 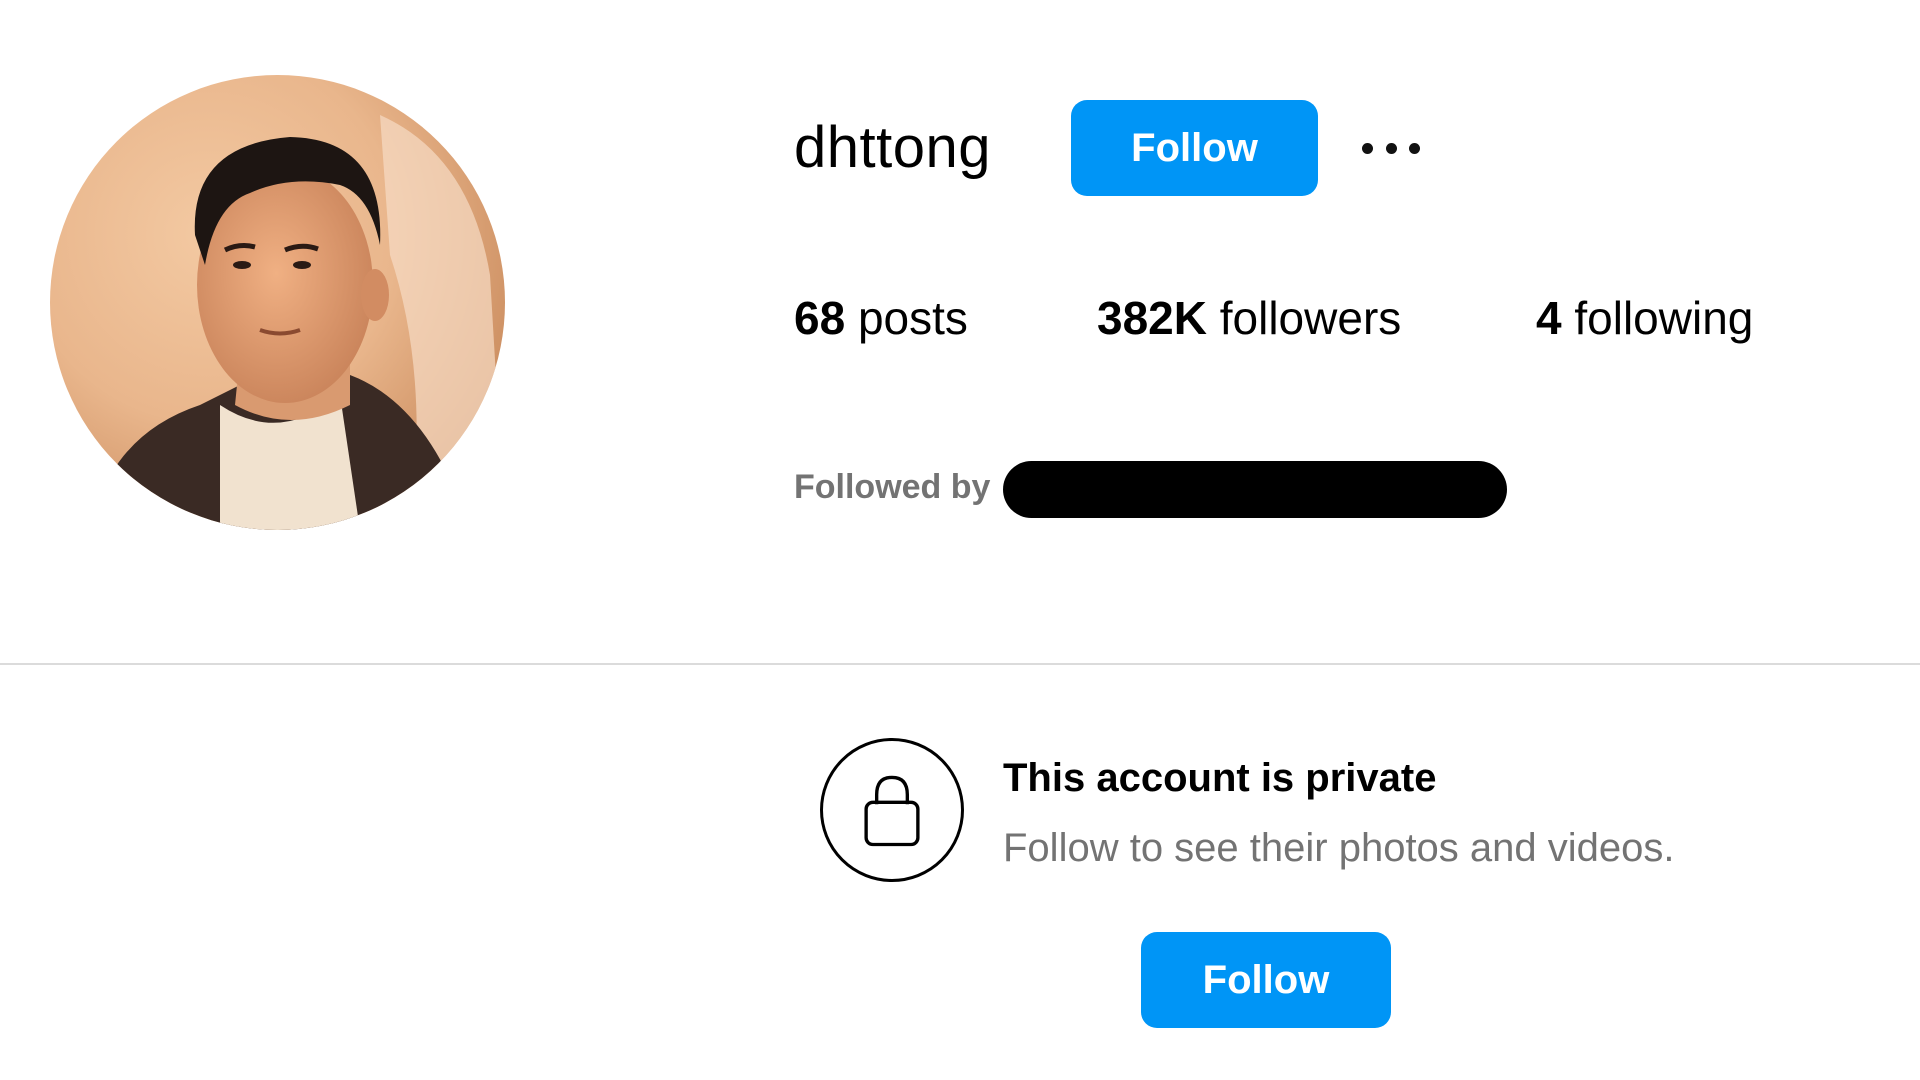 I want to click on lock-icon-graphic, so click(x=892, y=811).